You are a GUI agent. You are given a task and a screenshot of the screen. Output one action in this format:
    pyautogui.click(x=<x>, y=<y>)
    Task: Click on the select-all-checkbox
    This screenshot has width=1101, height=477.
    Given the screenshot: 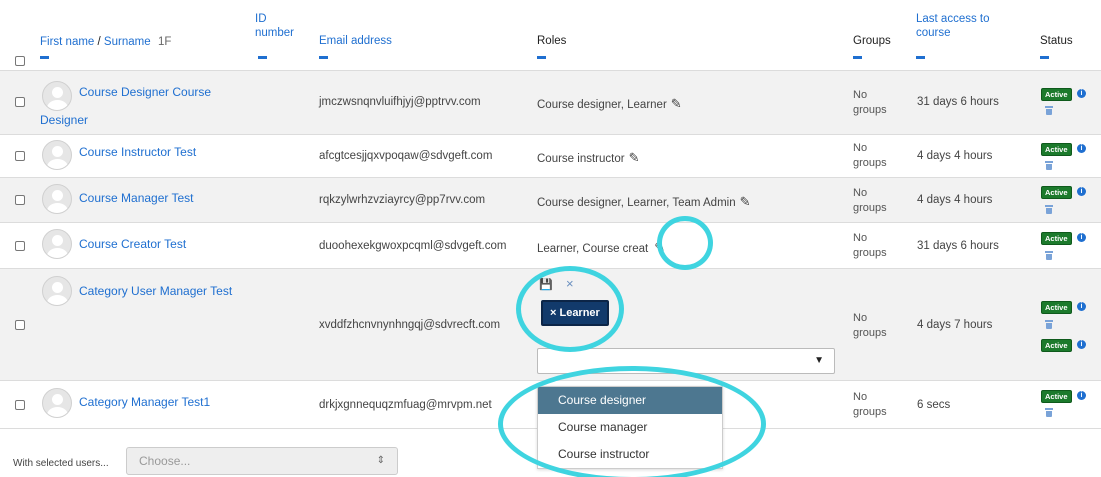 What is the action you would take?
    pyautogui.click(x=20, y=61)
    